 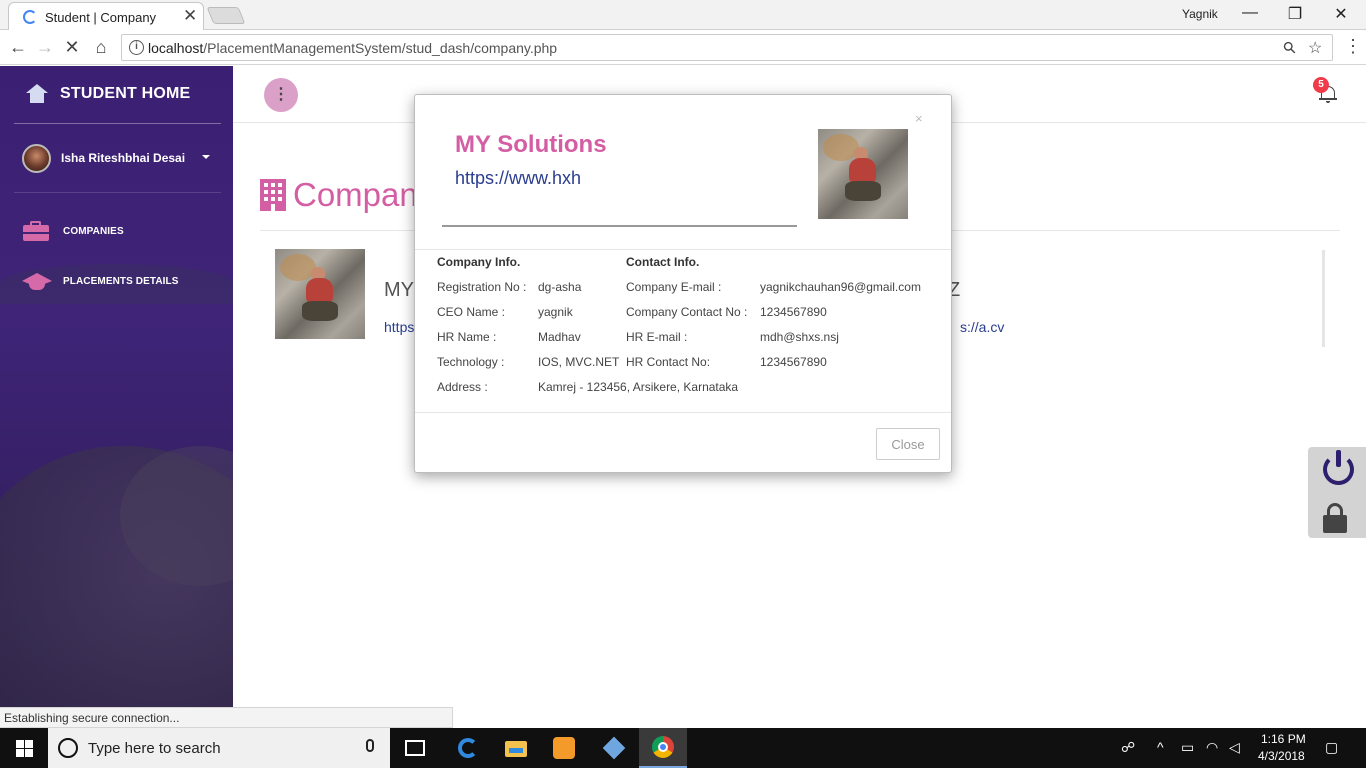 I want to click on building-icon, so click(x=273, y=195).